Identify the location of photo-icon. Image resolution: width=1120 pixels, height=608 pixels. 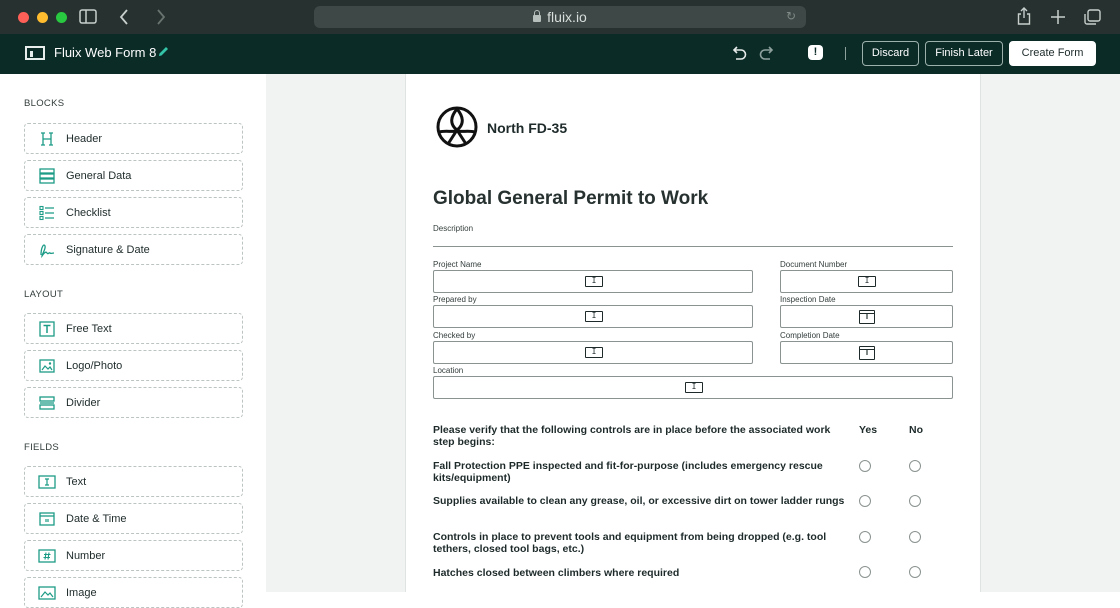
(47, 366).